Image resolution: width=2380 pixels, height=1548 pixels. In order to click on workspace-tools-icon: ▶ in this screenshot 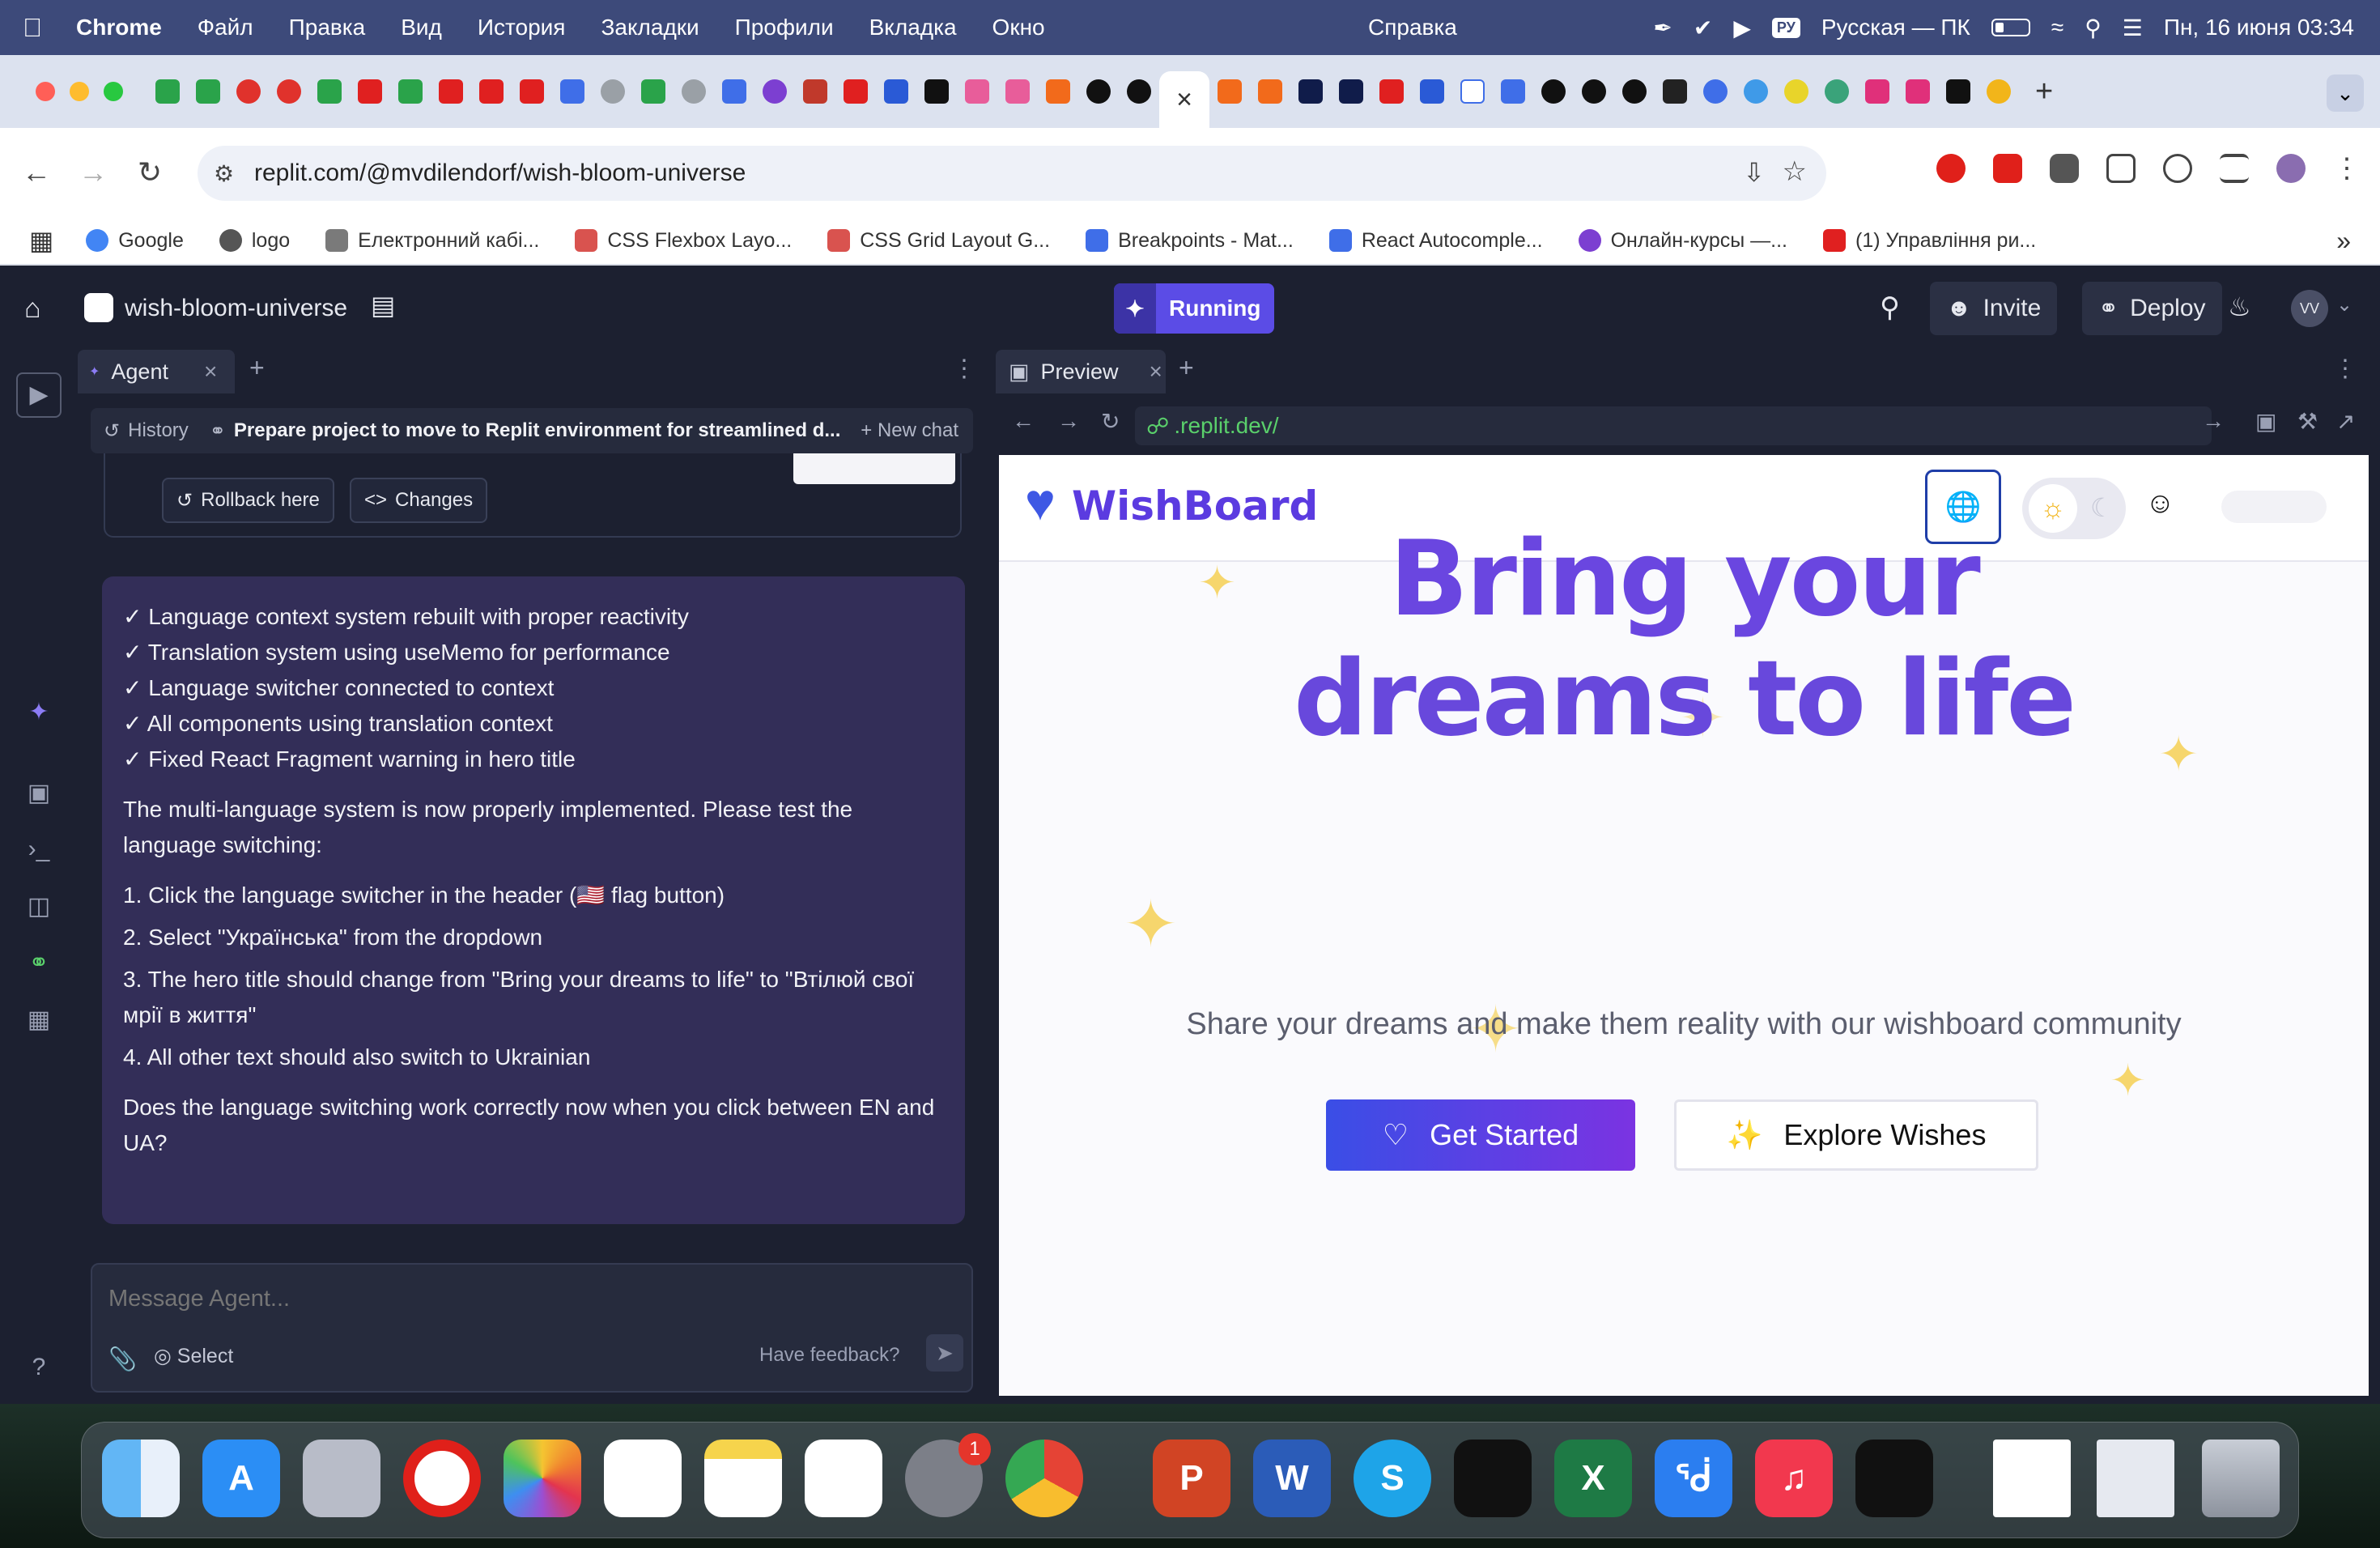, I will do `click(39, 395)`.